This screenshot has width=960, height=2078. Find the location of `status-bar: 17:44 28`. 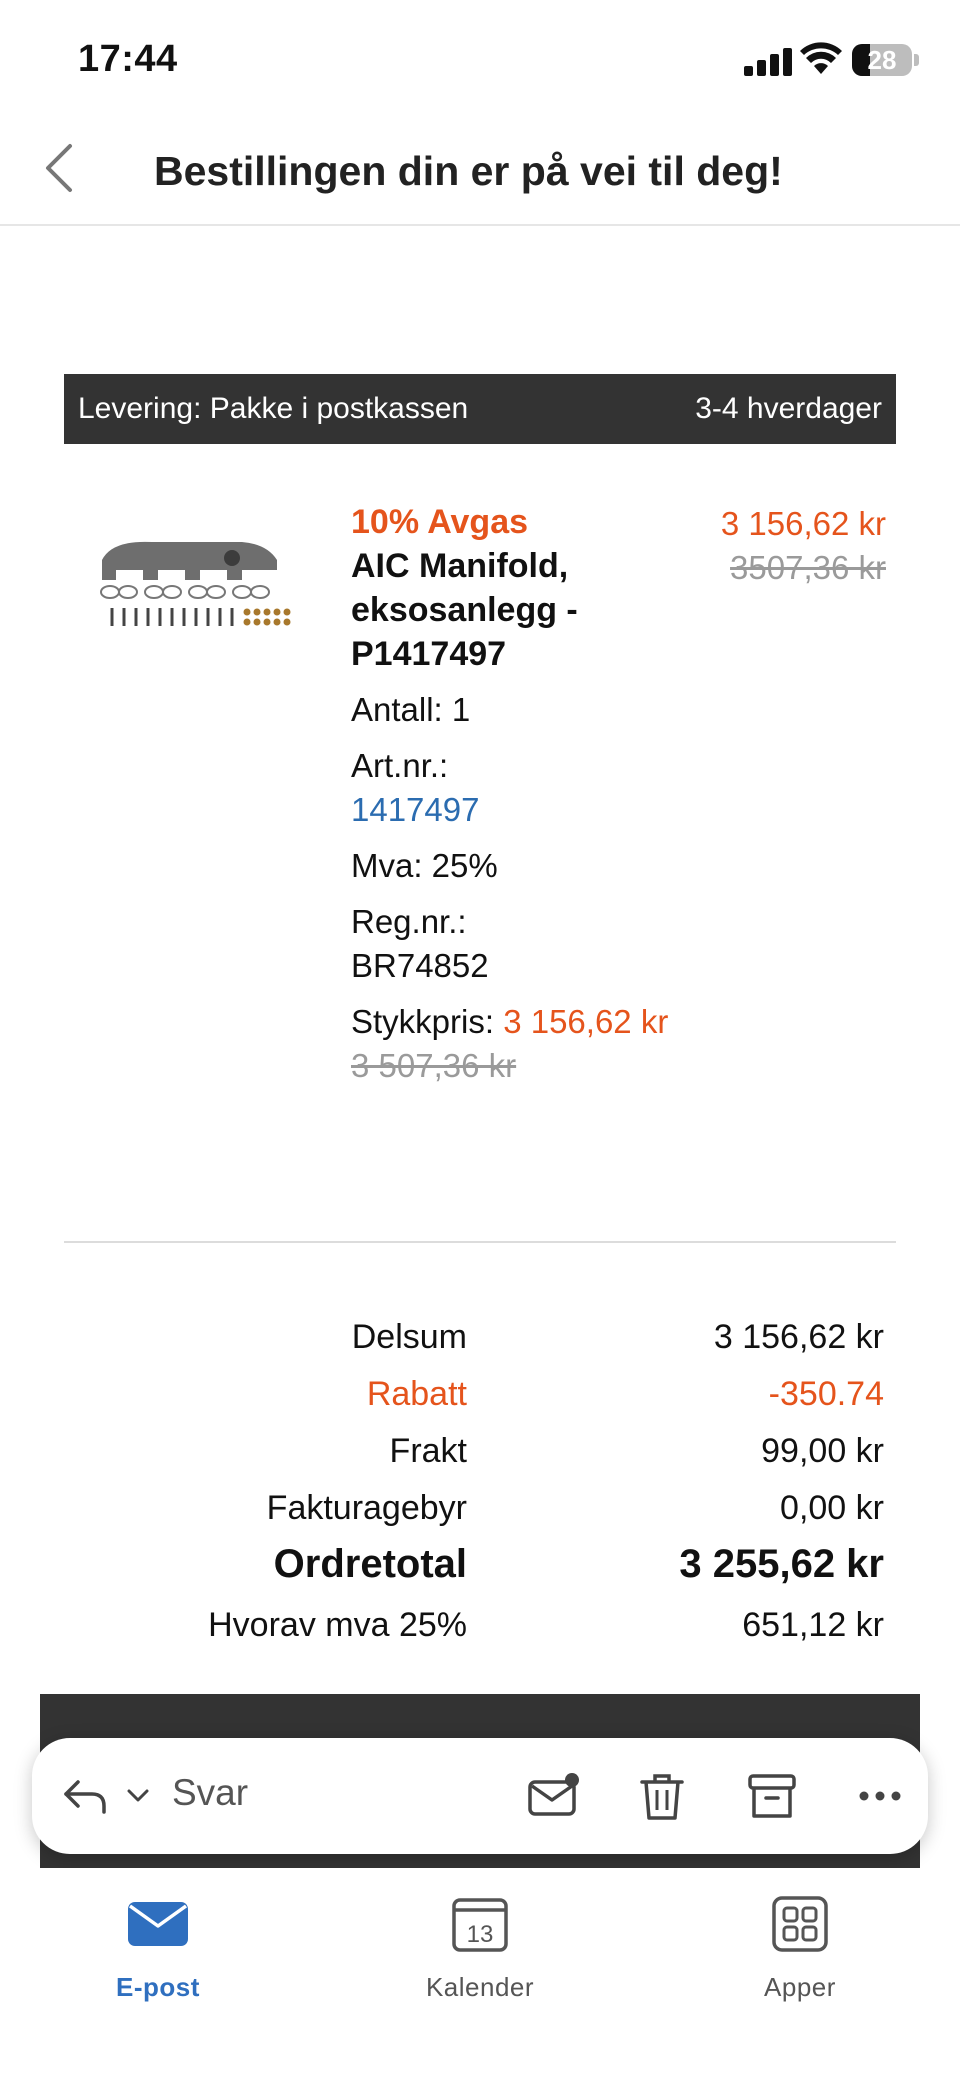

status-bar: 17:44 28 is located at coordinates (480, 55).